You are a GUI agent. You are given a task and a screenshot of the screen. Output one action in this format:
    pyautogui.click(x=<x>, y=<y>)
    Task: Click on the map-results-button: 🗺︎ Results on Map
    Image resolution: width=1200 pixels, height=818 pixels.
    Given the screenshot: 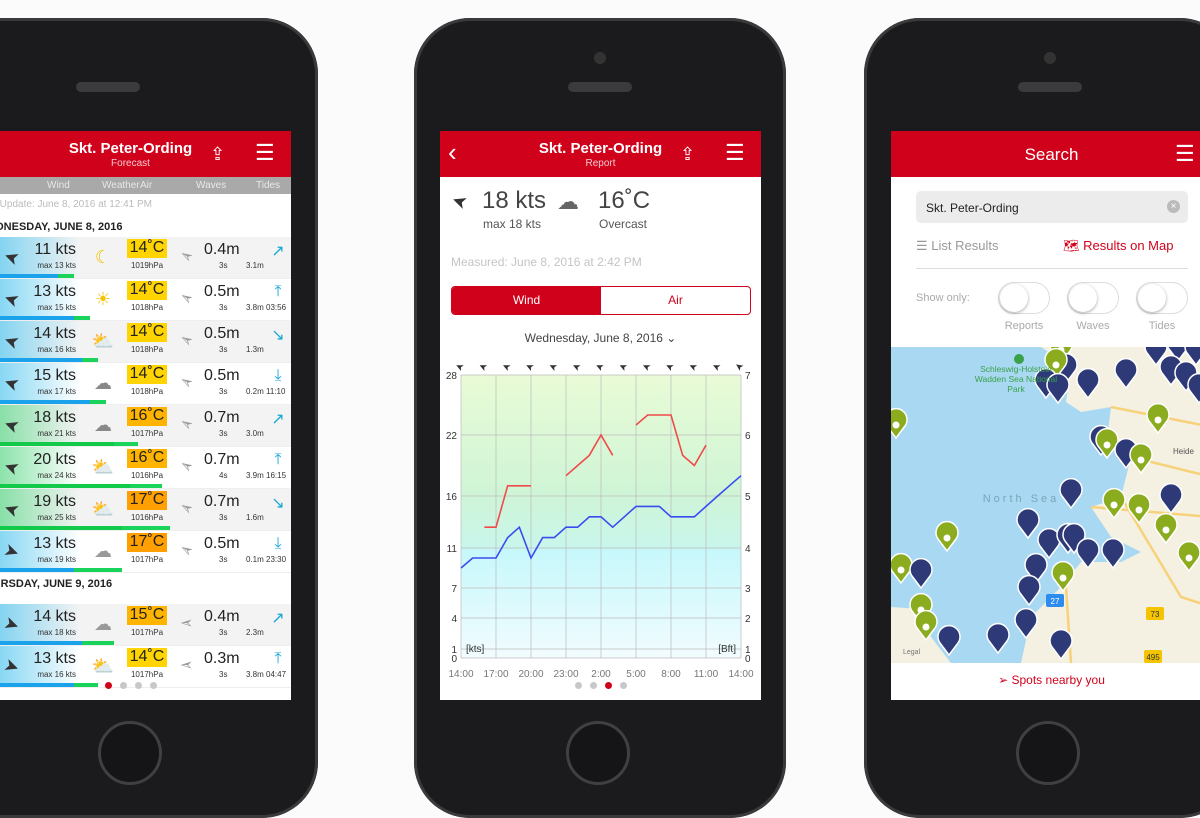 What is the action you would take?
    pyautogui.click(x=1118, y=246)
    